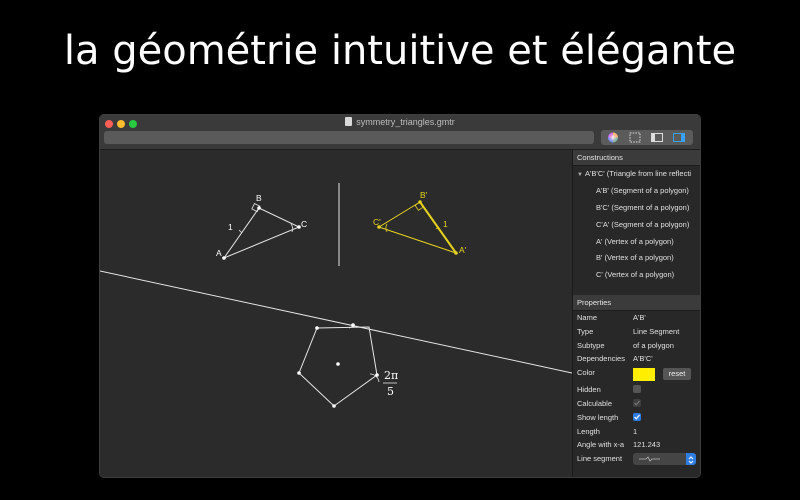 Image resolution: width=800 pixels, height=500 pixels. What do you see at coordinates (336, 322) in the screenshot?
I see `reflection-line` at bounding box center [336, 322].